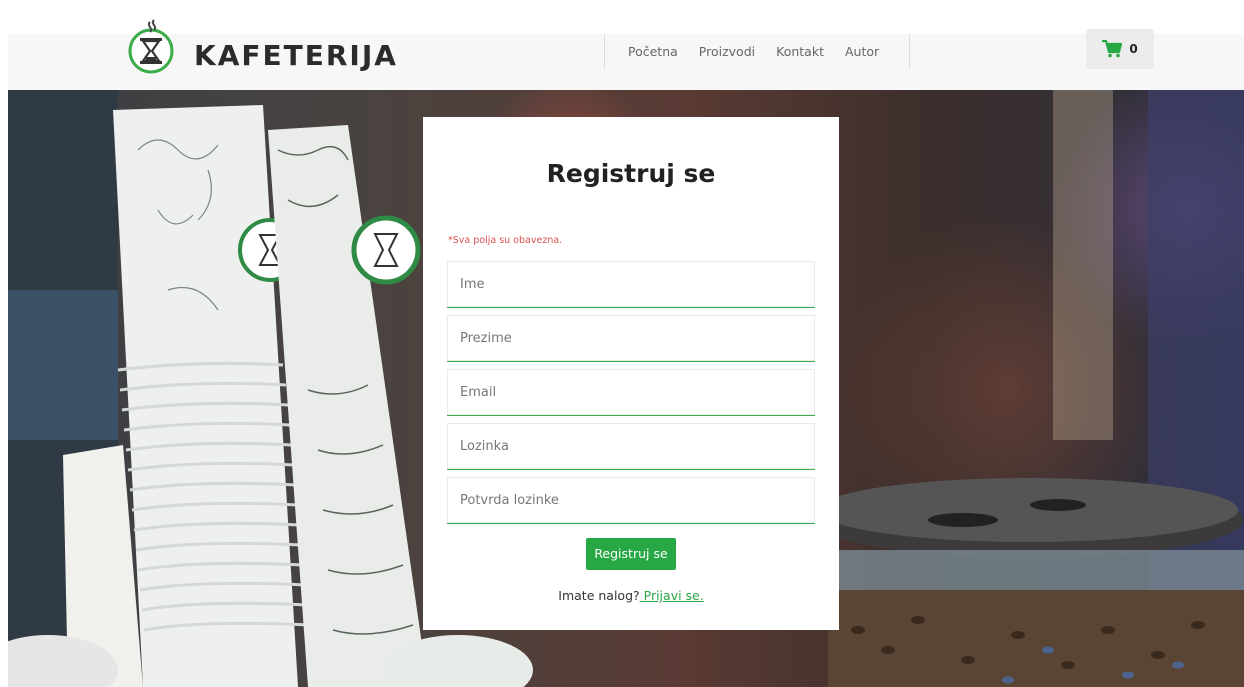 The width and height of the screenshot is (1244, 687). What do you see at coordinates (1112, 49) in the screenshot?
I see `shopping-cart-icon` at bounding box center [1112, 49].